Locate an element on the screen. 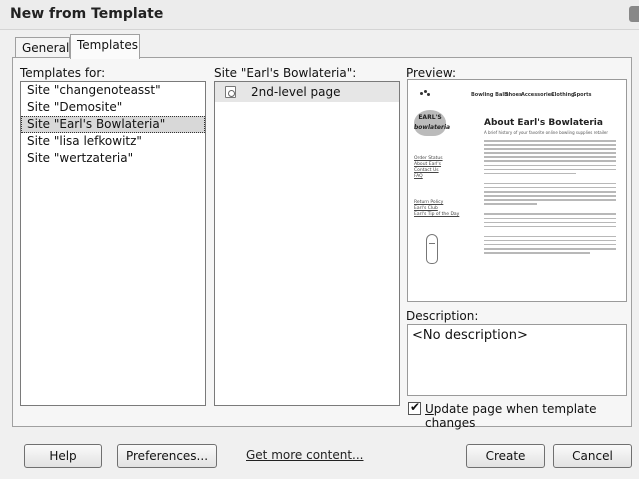 This screenshot has height=479, width=639. check-icon: ✔ is located at coordinates (415, 407).